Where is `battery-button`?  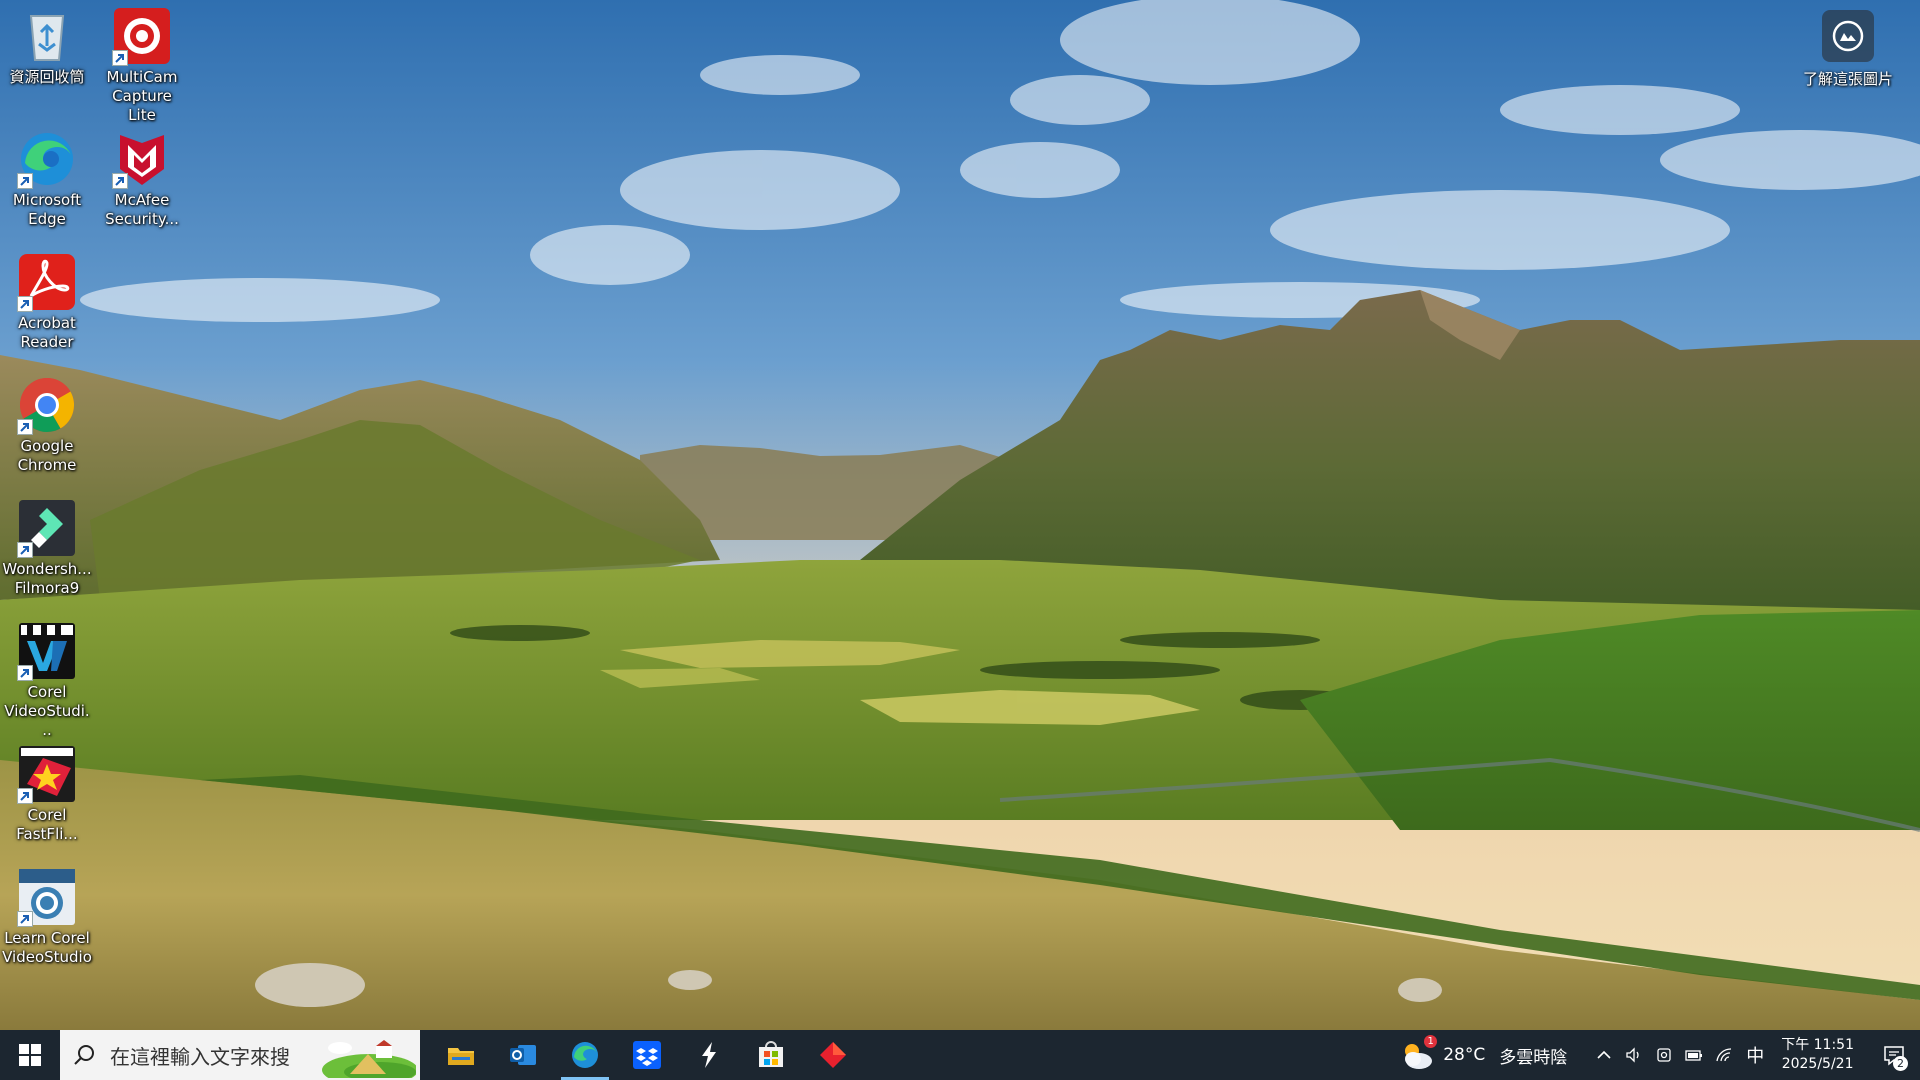
battery-button is located at coordinates (1694, 1055).